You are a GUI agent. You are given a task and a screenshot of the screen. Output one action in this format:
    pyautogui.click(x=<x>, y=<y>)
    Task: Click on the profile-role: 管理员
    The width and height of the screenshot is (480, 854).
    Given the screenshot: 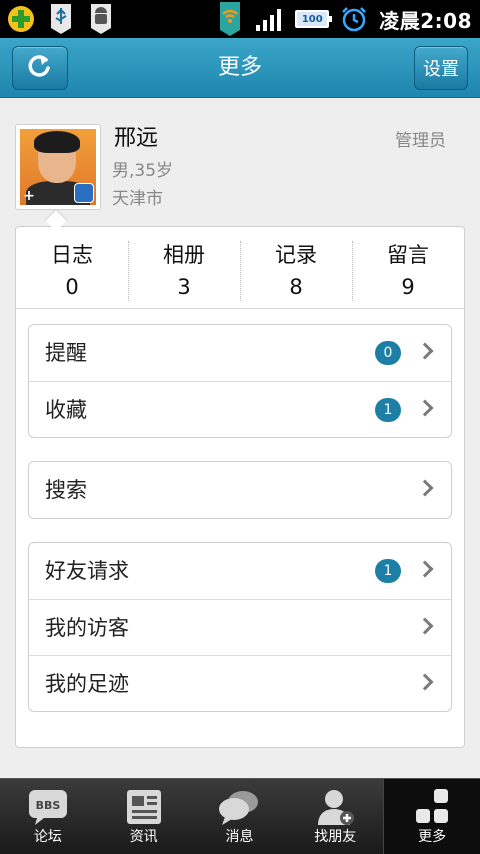 What is the action you would take?
    pyautogui.click(x=420, y=141)
    